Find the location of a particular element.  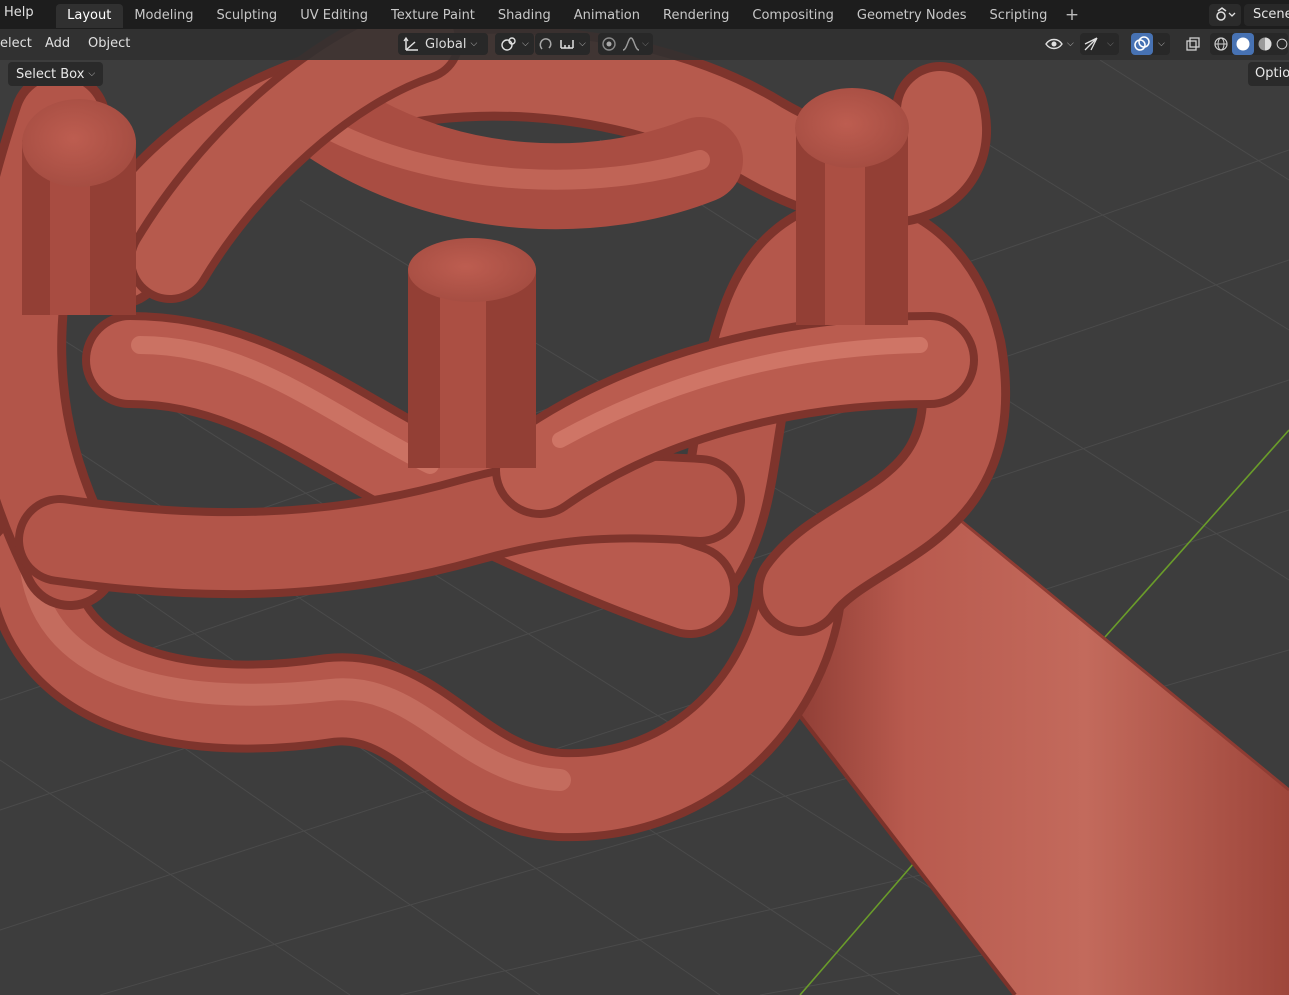

proportional-edit-toggle is located at coordinates (609, 44).